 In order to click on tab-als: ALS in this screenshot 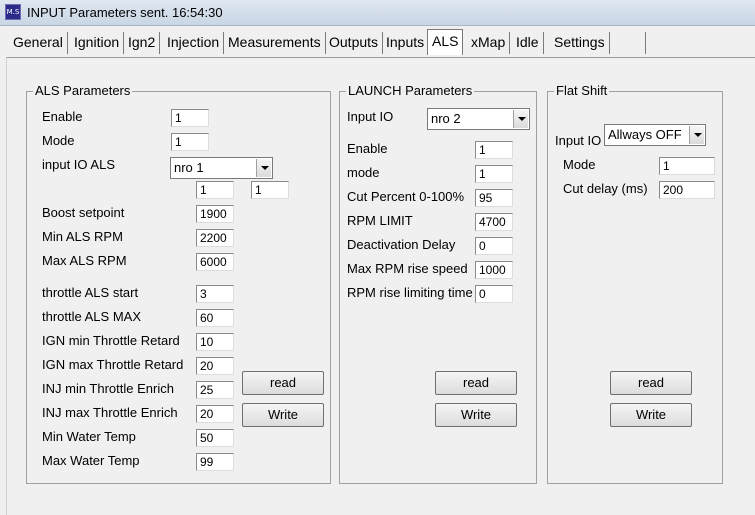, I will do `click(445, 42)`.